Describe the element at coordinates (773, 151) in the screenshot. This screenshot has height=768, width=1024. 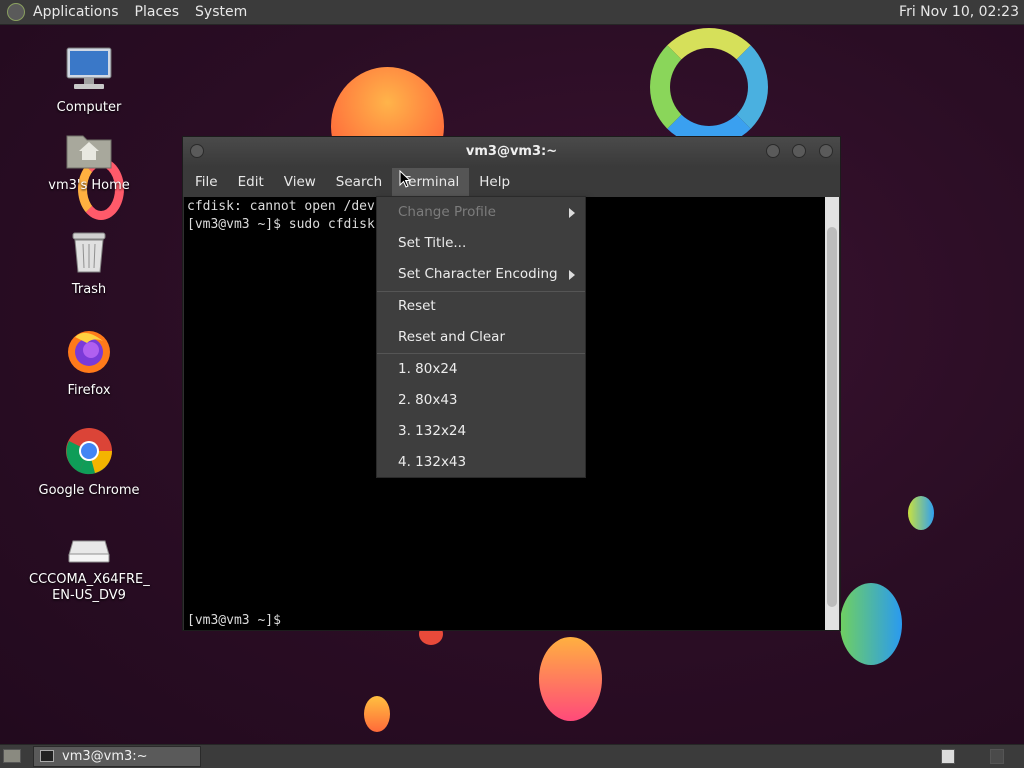
I see `minimize-button` at that location.